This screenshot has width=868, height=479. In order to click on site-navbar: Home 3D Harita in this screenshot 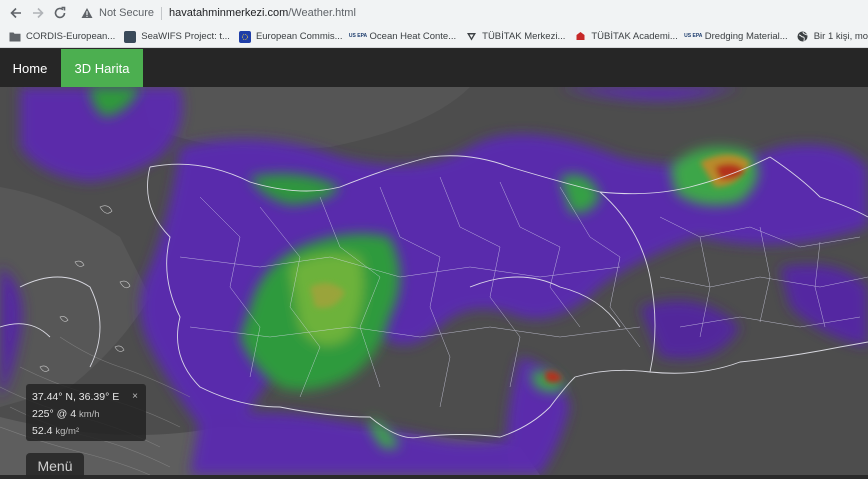, I will do `click(434, 68)`.